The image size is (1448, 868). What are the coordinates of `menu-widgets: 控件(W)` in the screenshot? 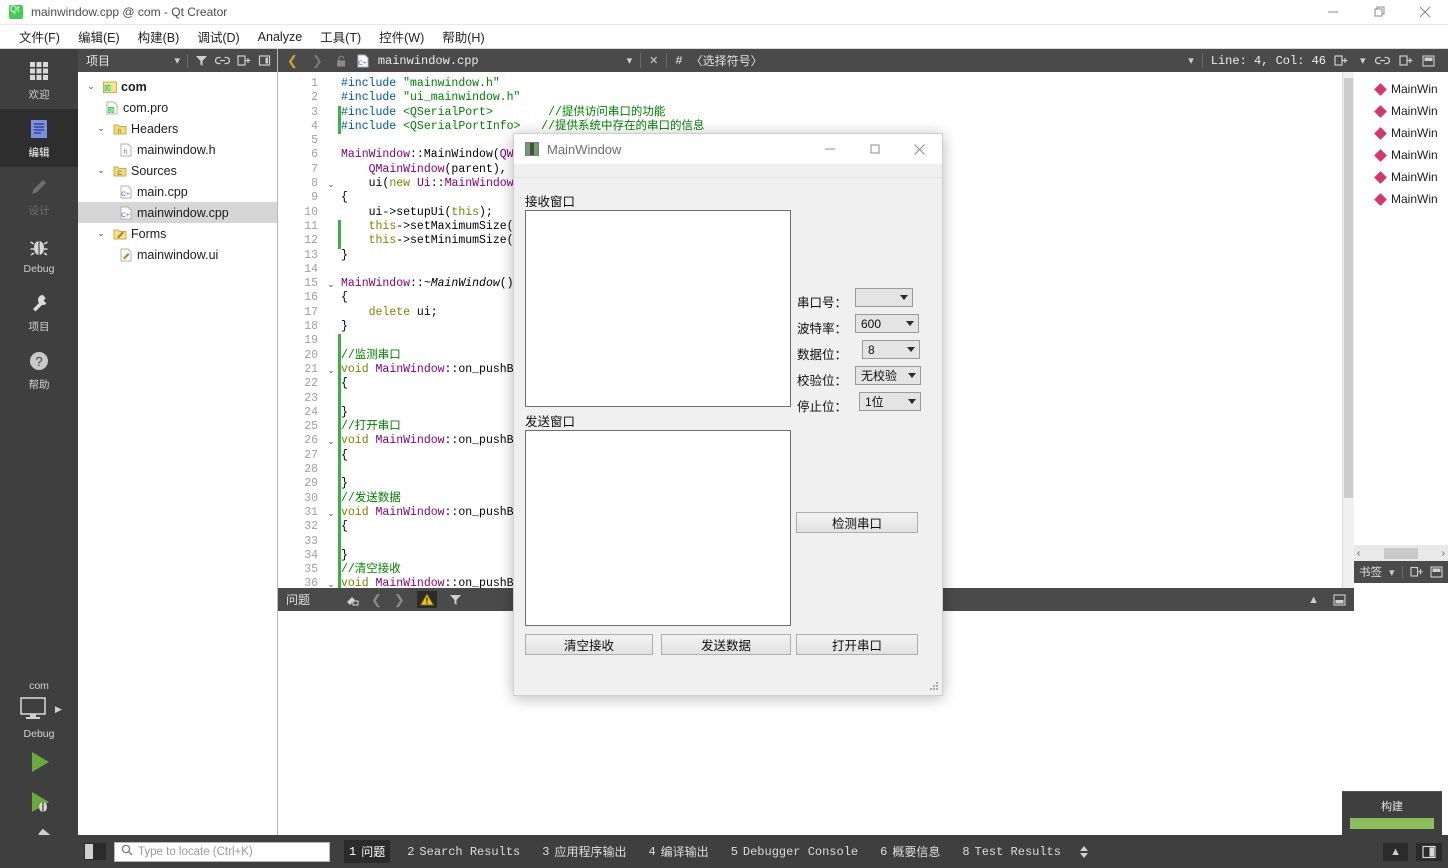 It's located at (401, 36).